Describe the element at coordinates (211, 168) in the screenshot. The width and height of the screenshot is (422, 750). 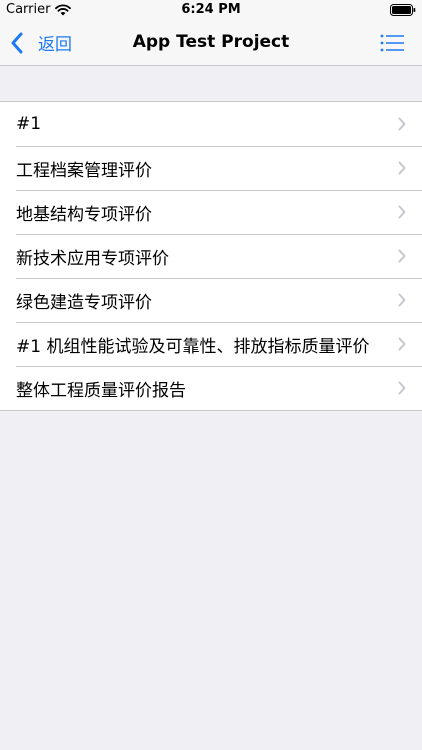
I see `list-item: 工程档案管理评价` at that location.